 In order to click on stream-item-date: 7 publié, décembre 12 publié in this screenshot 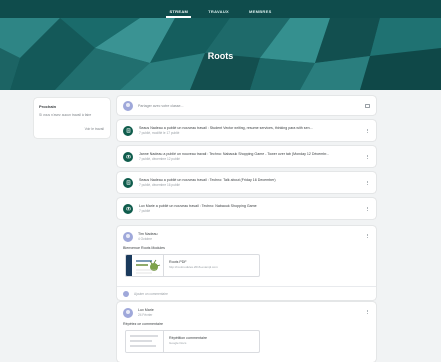, I will do `click(159, 159)`.